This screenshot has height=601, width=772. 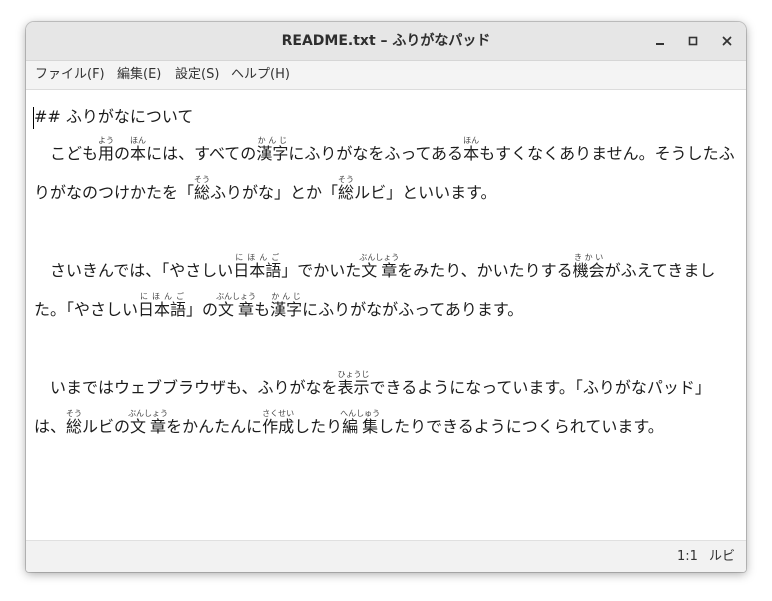 What do you see at coordinates (376, 153) in the screenshot?
I see `text-run: にふりがなをふってある` at bounding box center [376, 153].